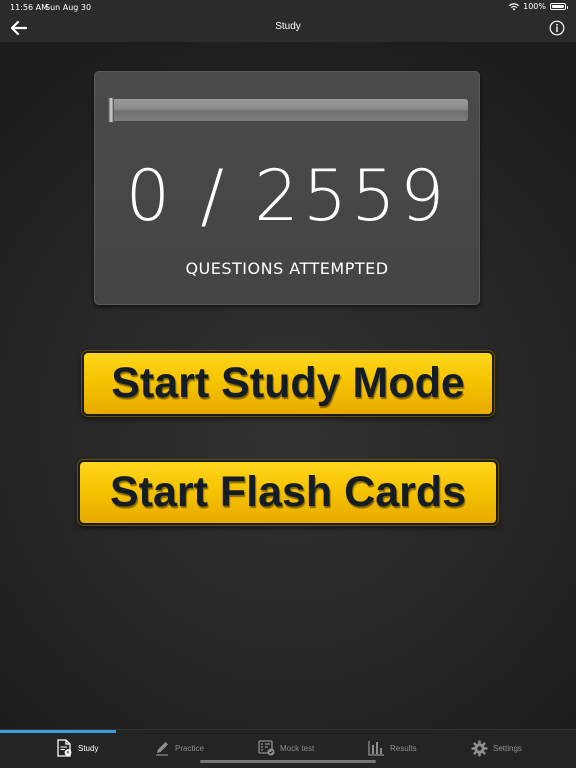  What do you see at coordinates (162, 749) in the screenshot?
I see `pencil-icon` at bounding box center [162, 749].